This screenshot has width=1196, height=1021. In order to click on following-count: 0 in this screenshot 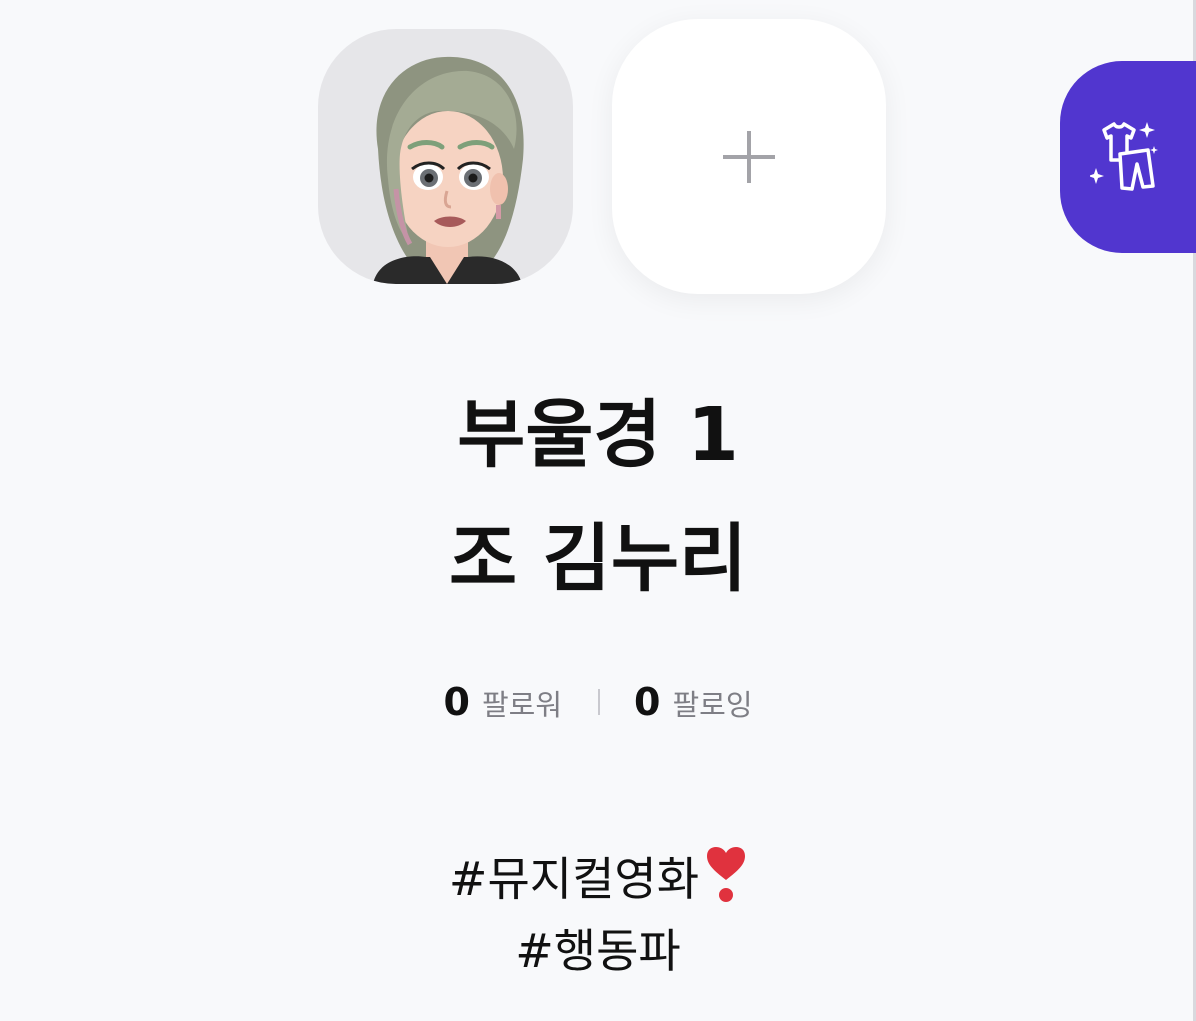, I will do `click(647, 702)`.